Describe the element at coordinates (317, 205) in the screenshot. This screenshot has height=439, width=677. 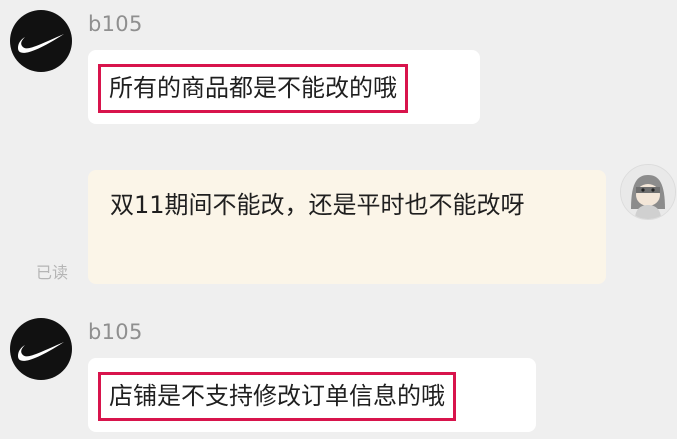
I see `message-text: 双11期间不能改，还是平时也不能改呀` at that location.